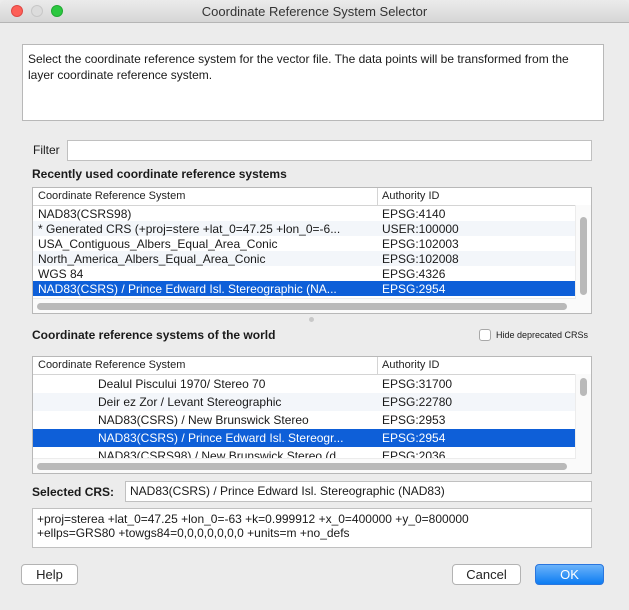 The width and height of the screenshot is (629, 610). I want to click on world-table-header: Coordinate Reference System Authority ID, so click(312, 366).